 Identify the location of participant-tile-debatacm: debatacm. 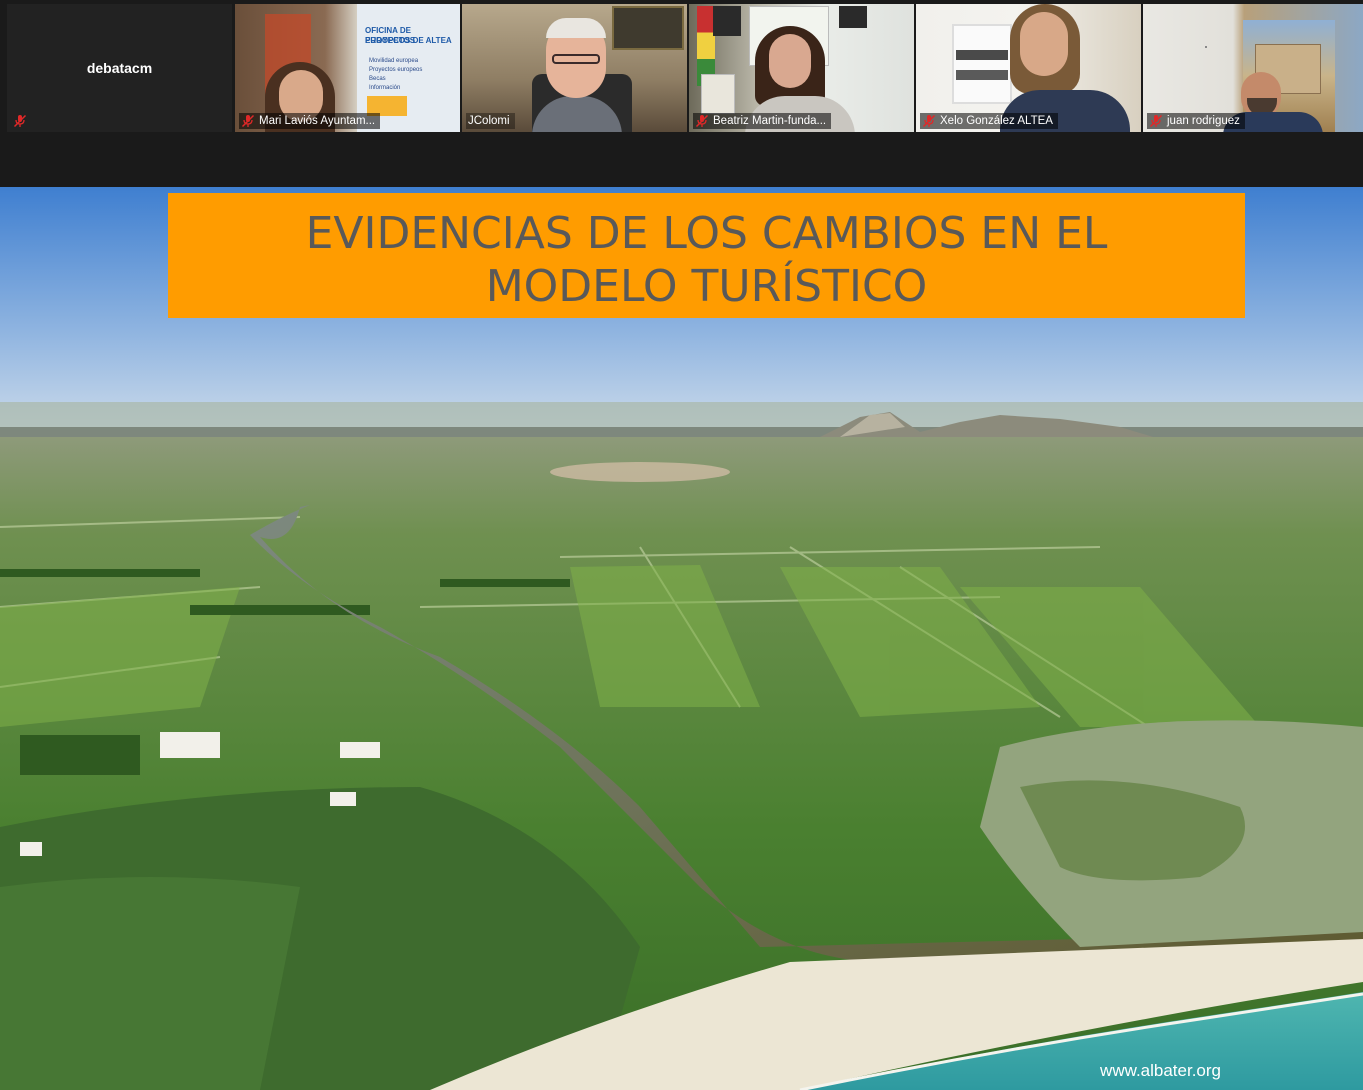
(119, 68).